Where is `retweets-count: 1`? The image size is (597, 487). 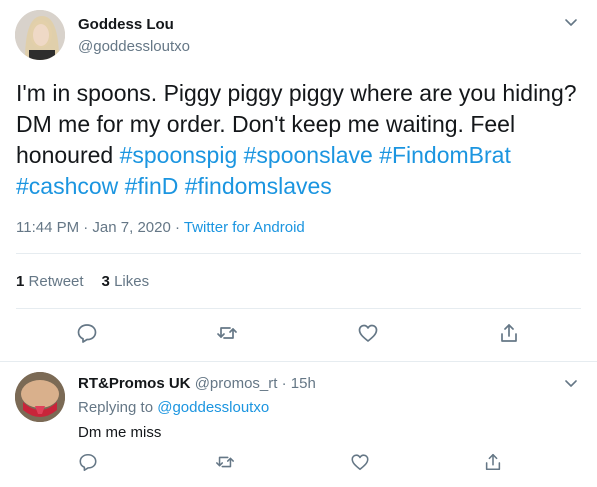
retweets-count: 1 is located at coordinates (20, 281).